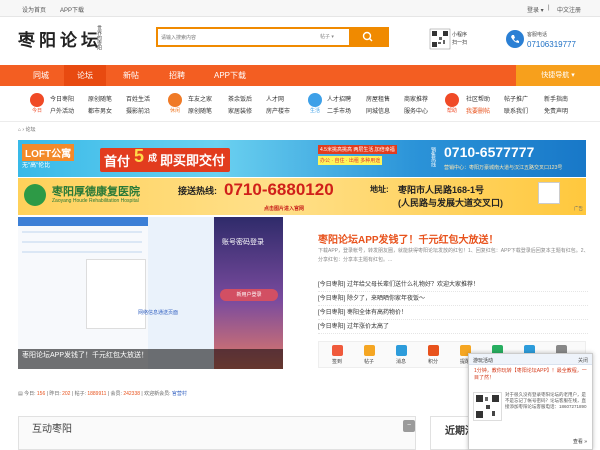 The width and height of the screenshot is (600, 450). What do you see at coordinates (453, 285) in the screenshot?
I see `news-item: [今日枣阳] 过年给父母长辈们送什么礼物好？欢迎大家推荐！` at bounding box center [453, 285].